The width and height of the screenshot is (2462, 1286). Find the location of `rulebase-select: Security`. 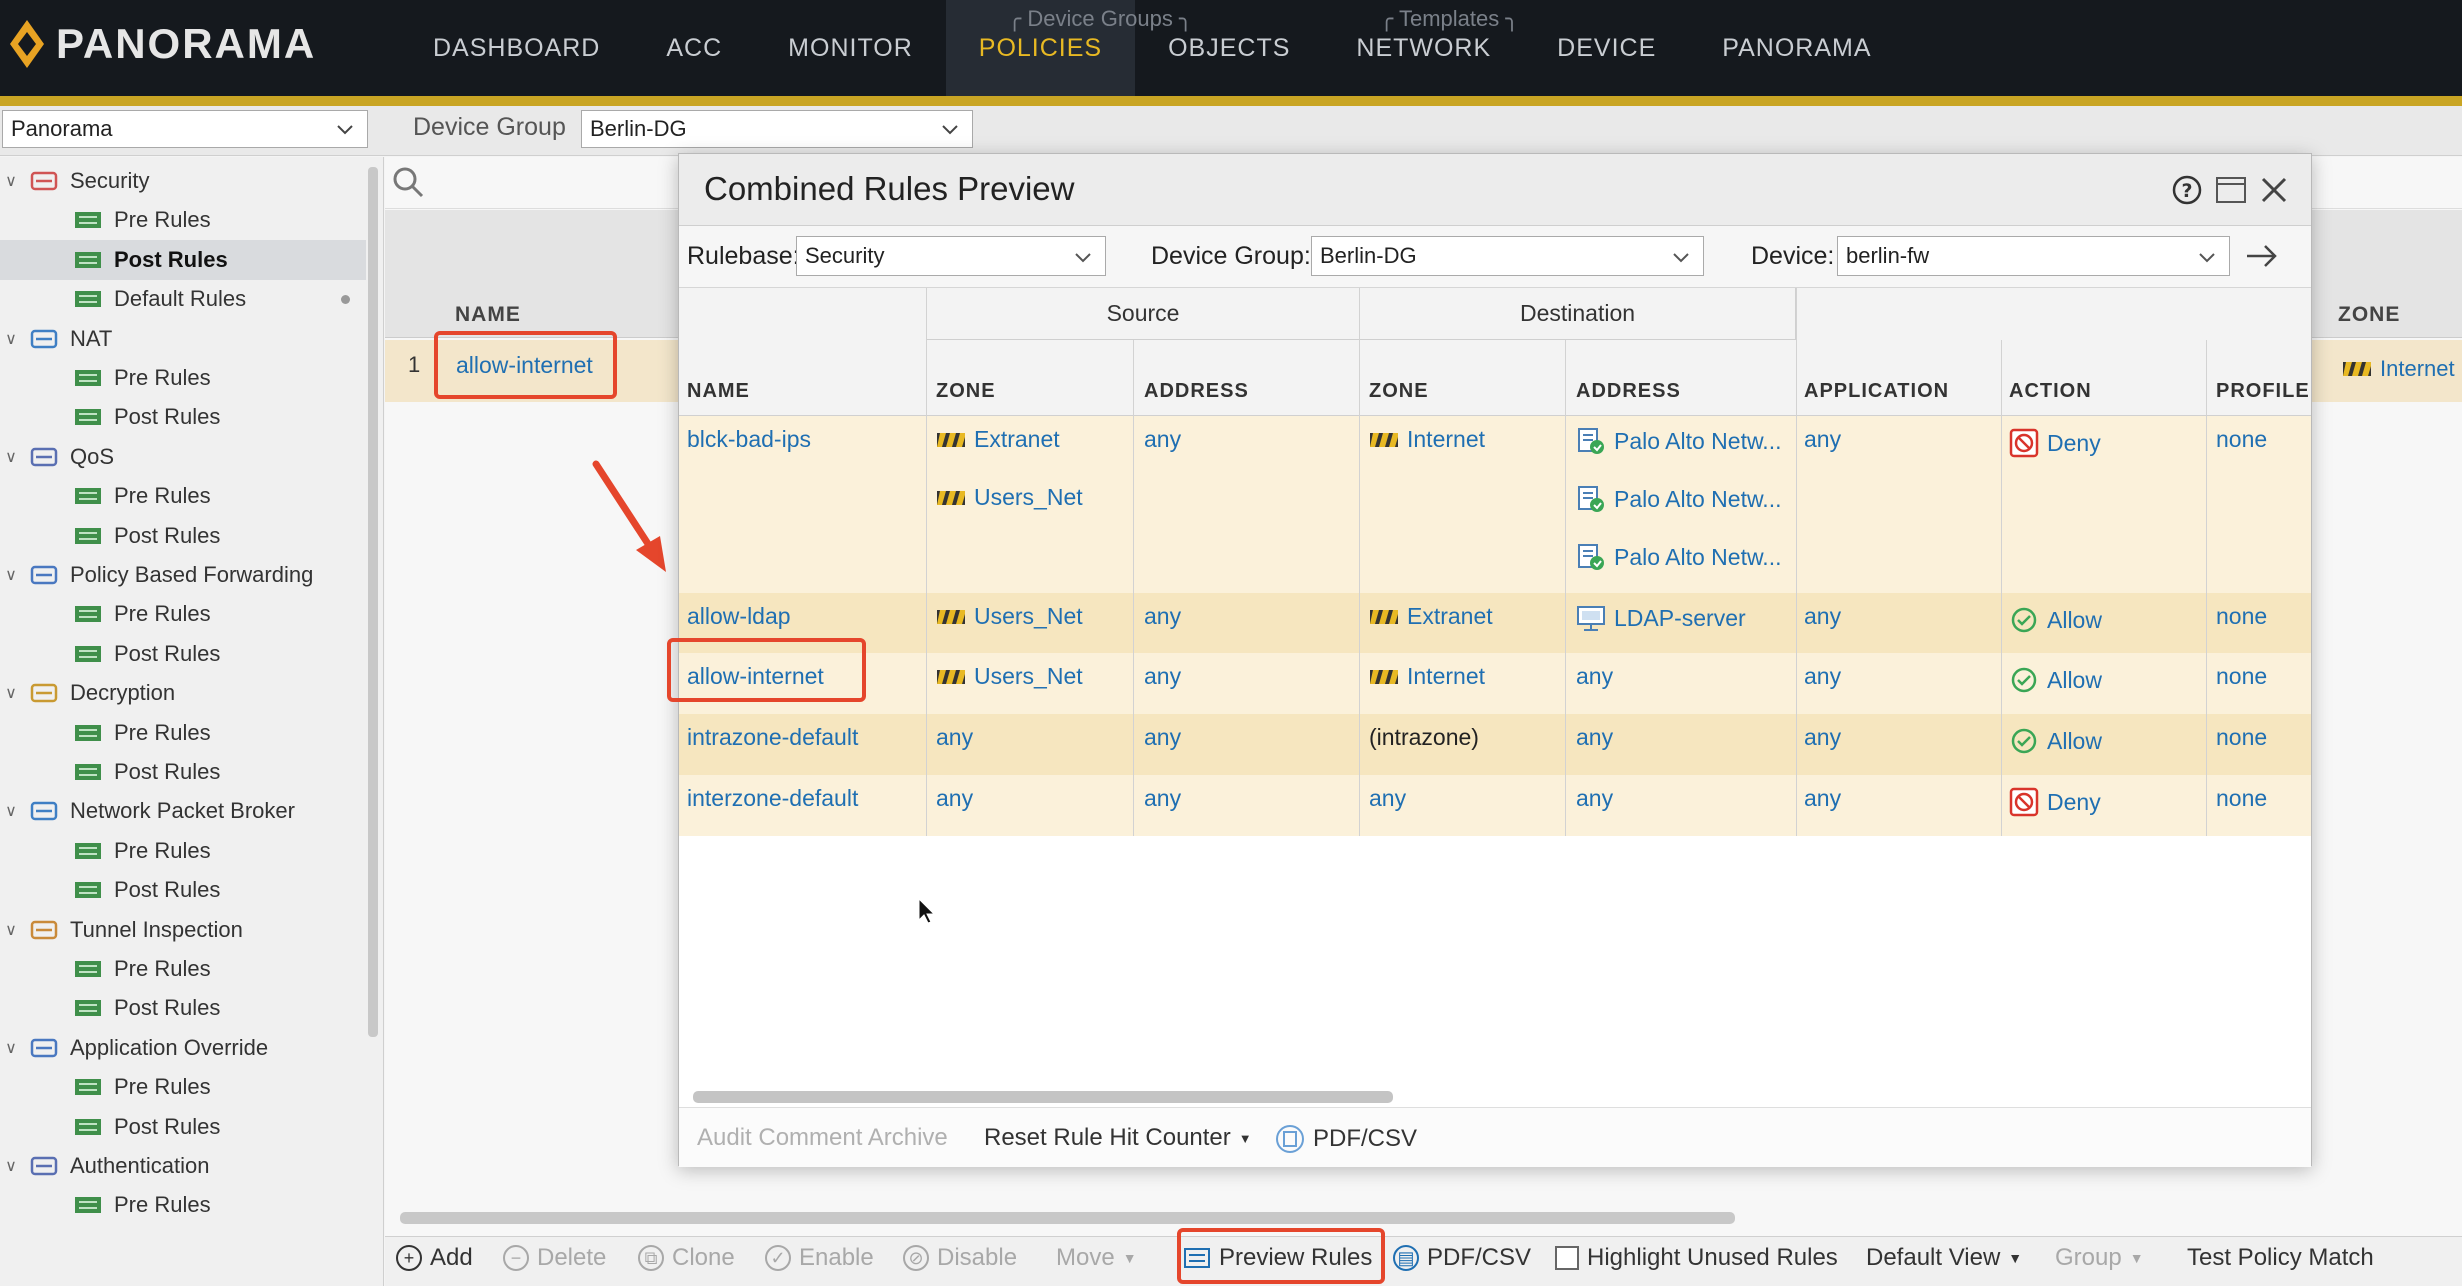

rulebase-select: Security is located at coordinates (951, 256).